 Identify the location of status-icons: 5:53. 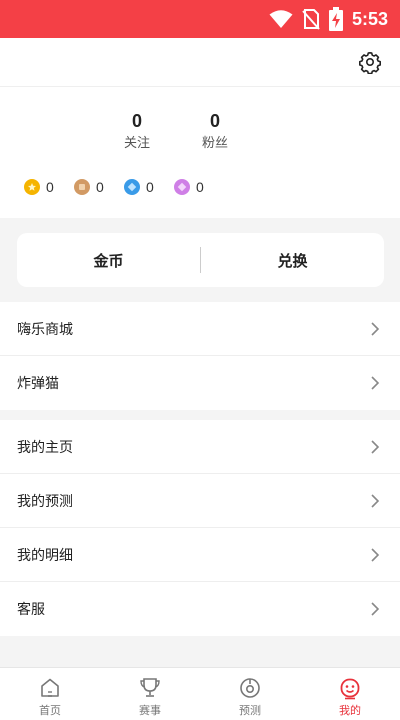
(328, 19).